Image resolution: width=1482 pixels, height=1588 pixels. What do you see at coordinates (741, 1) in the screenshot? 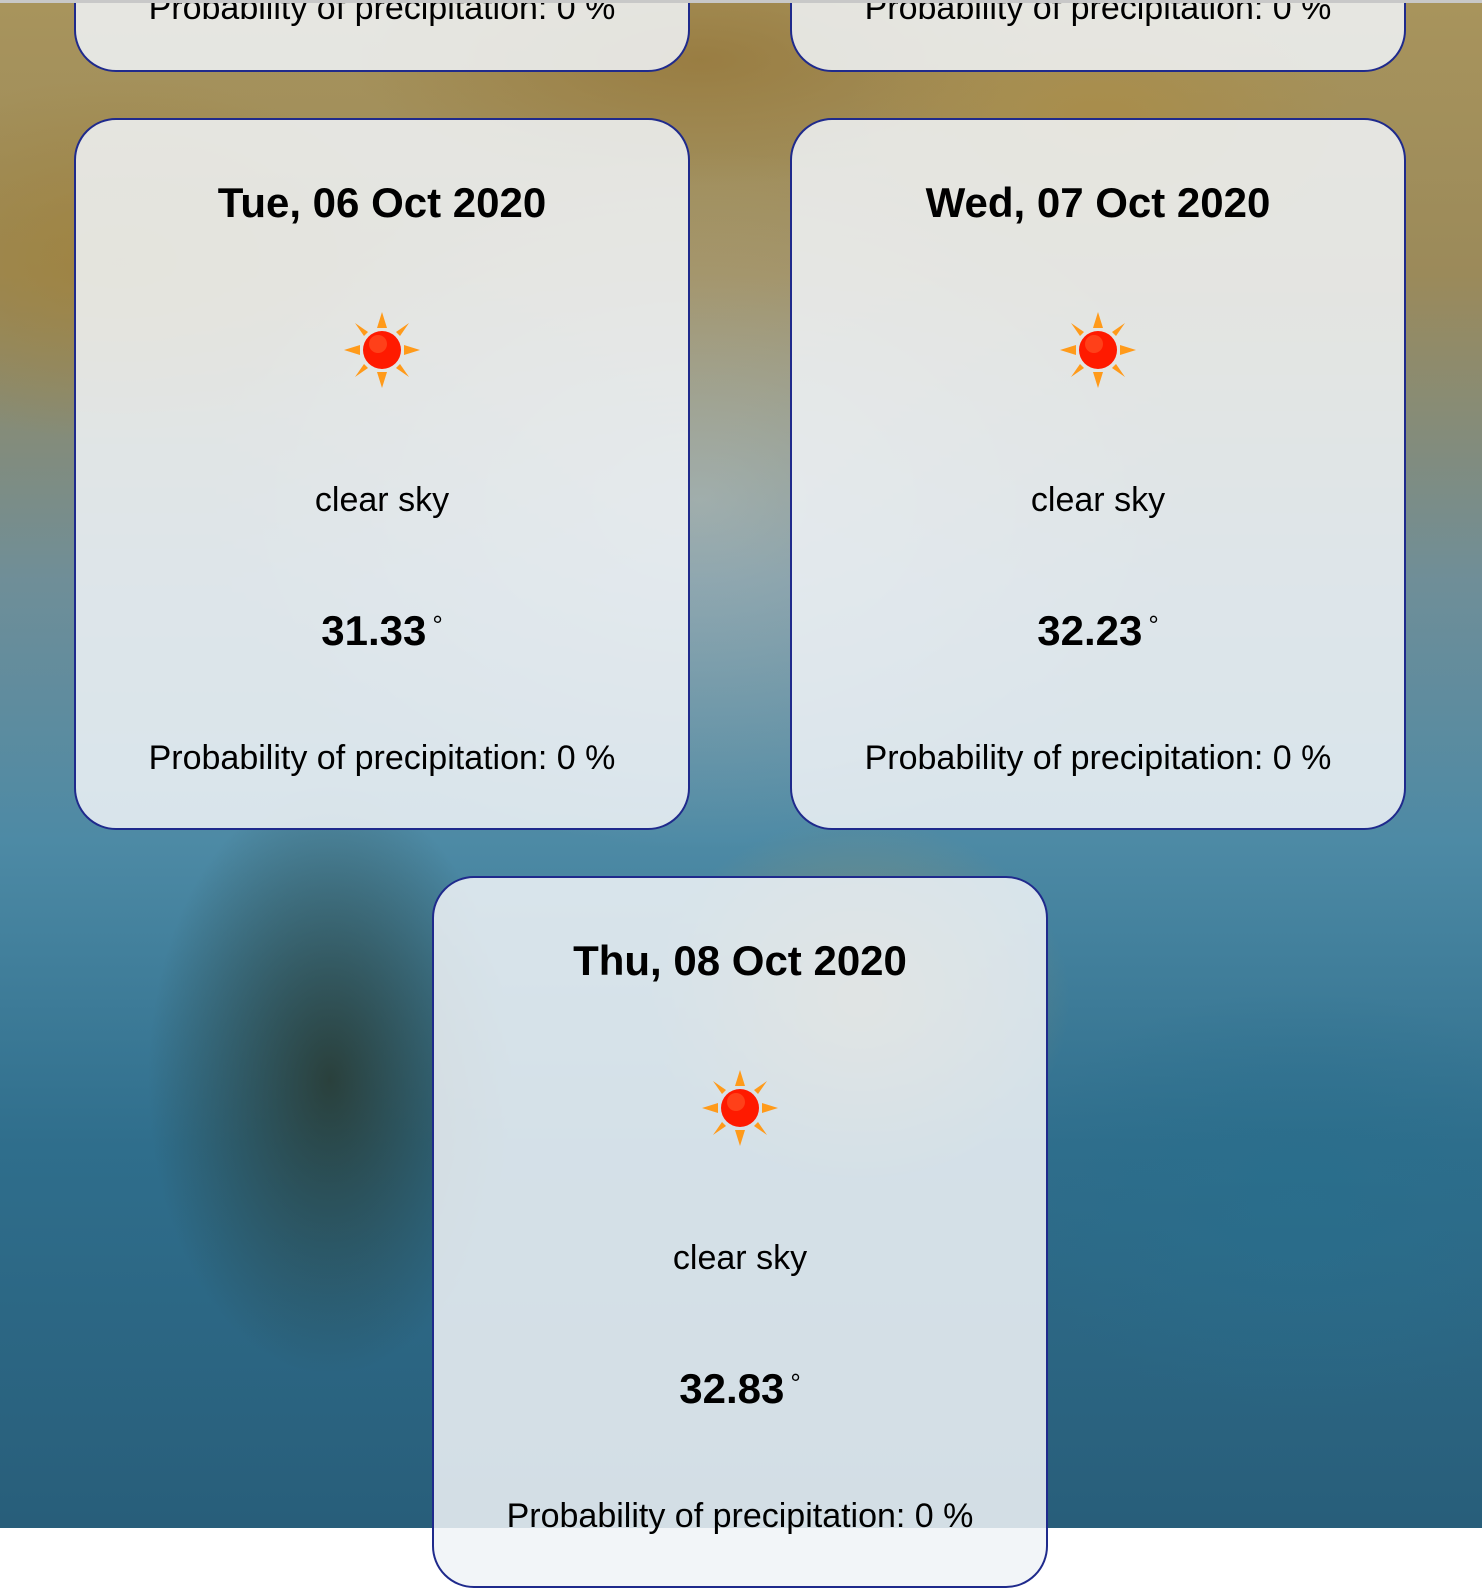
I see `window-top-border` at bounding box center [741, 1].